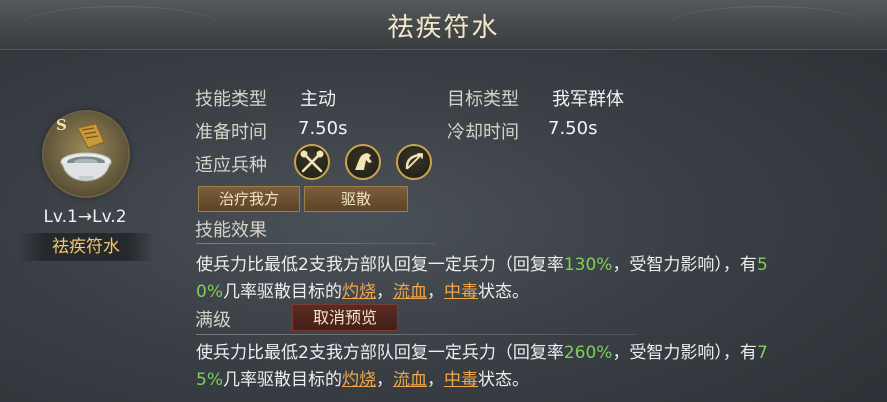 Image resolution: width=887 pixels, height=402 pixels. What do you see at coordinates (231, 132) in the screenshot?
I see `prep-time-label: 准备时间` at bounding box center [231, 132].